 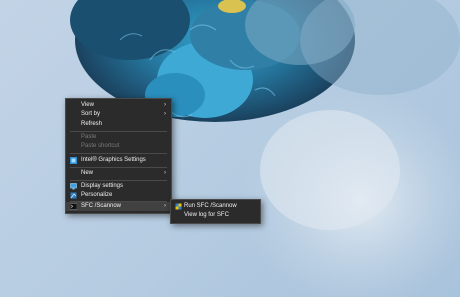 What do you see at coordinates (91, 114) in the screenshot?
I see `menu-item-label: Sort by` at bounding box center [91, 114].